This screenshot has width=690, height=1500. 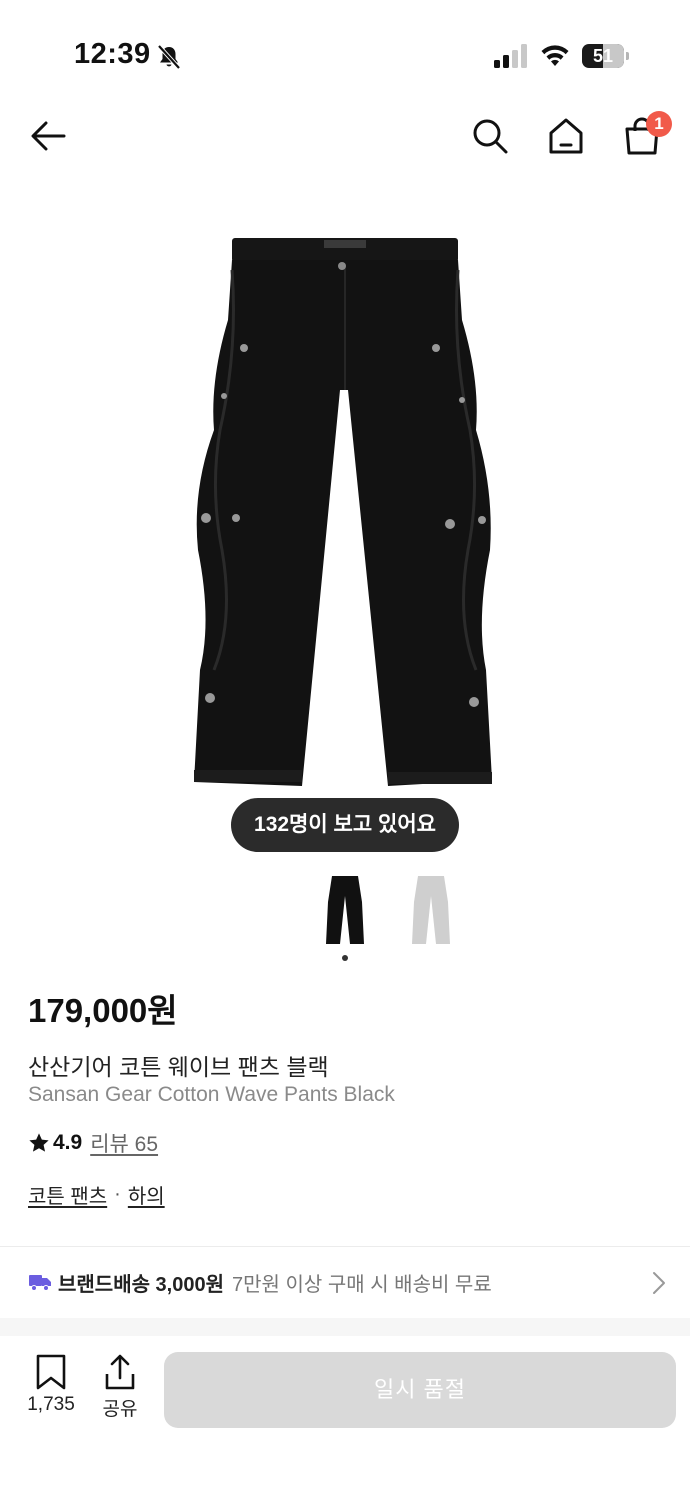 I want to click on share-icon, so click(x=120, y=1372).